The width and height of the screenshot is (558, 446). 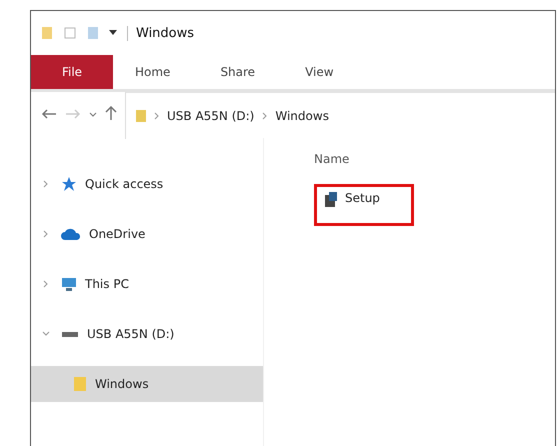 I want to click on ribbon-tab: View, so click(x=322, y=72).